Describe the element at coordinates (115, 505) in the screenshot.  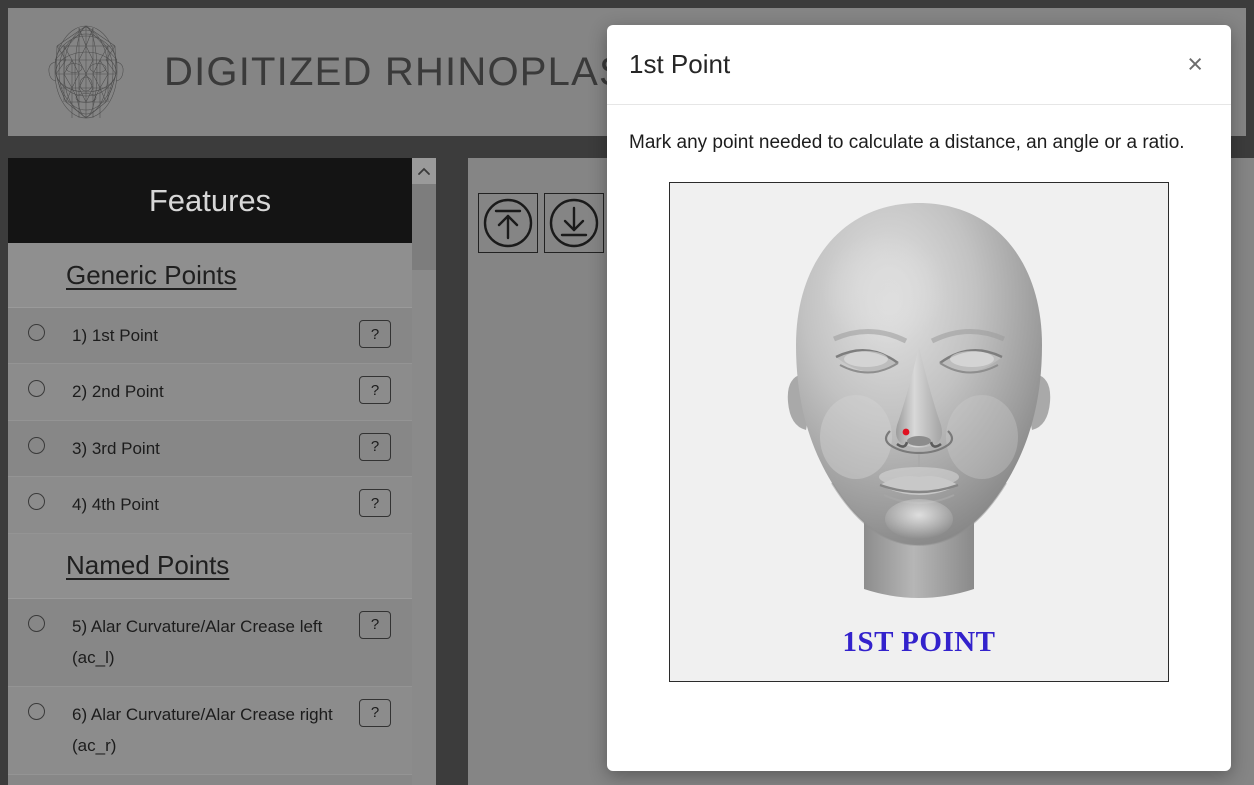
I see `feature-label-4: 4) 4th Point` at that location.